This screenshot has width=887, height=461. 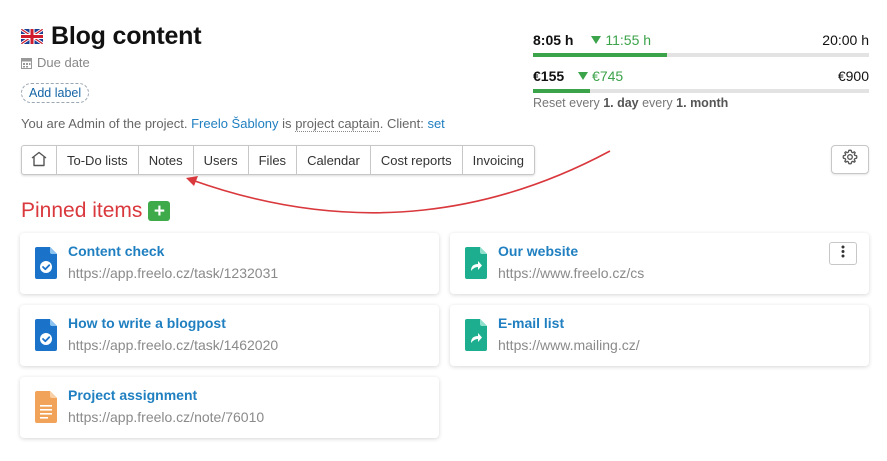 I want to click on due-date: Due date, so click(x=55, y=62).